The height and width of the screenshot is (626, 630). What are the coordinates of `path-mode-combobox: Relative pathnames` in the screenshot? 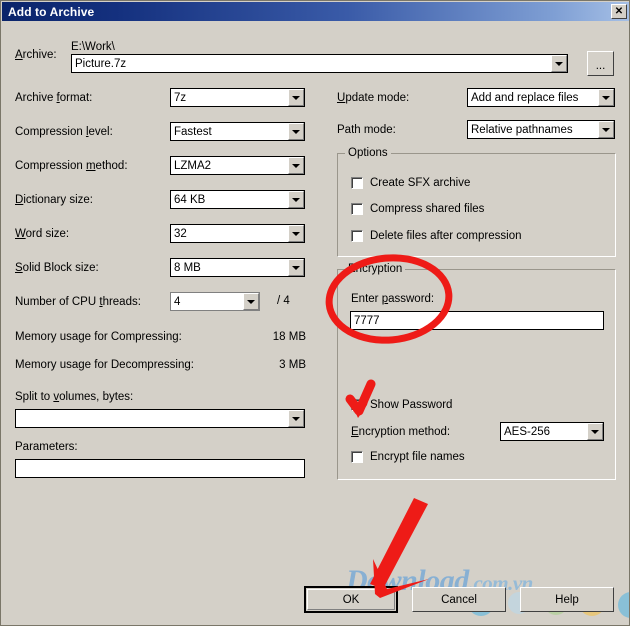 It's located at (541, 129).